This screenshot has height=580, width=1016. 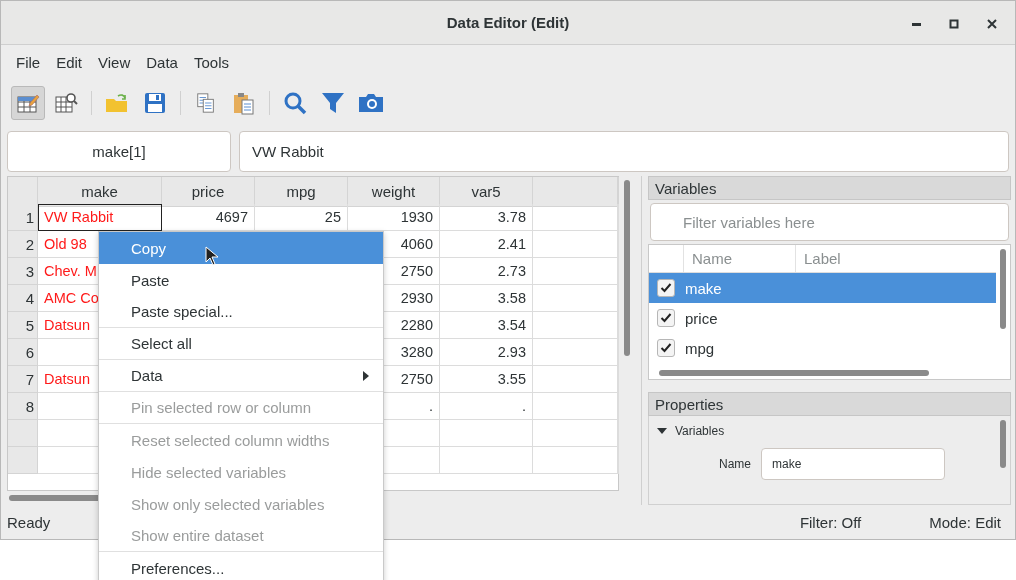 What do you see at coordinates (486, 245) in the screenshot?
I see `table-cell: 2.41` at bounding box center [486, 245].